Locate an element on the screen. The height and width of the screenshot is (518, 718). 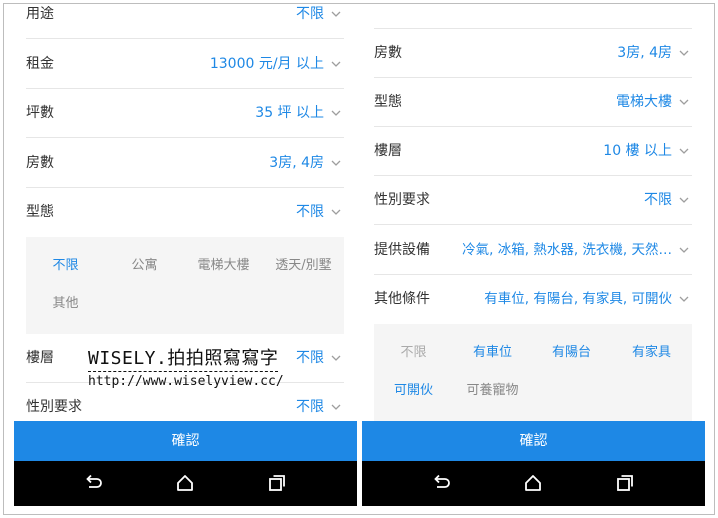
filter-row-label: 用途 is located at coordinates (40, 14).